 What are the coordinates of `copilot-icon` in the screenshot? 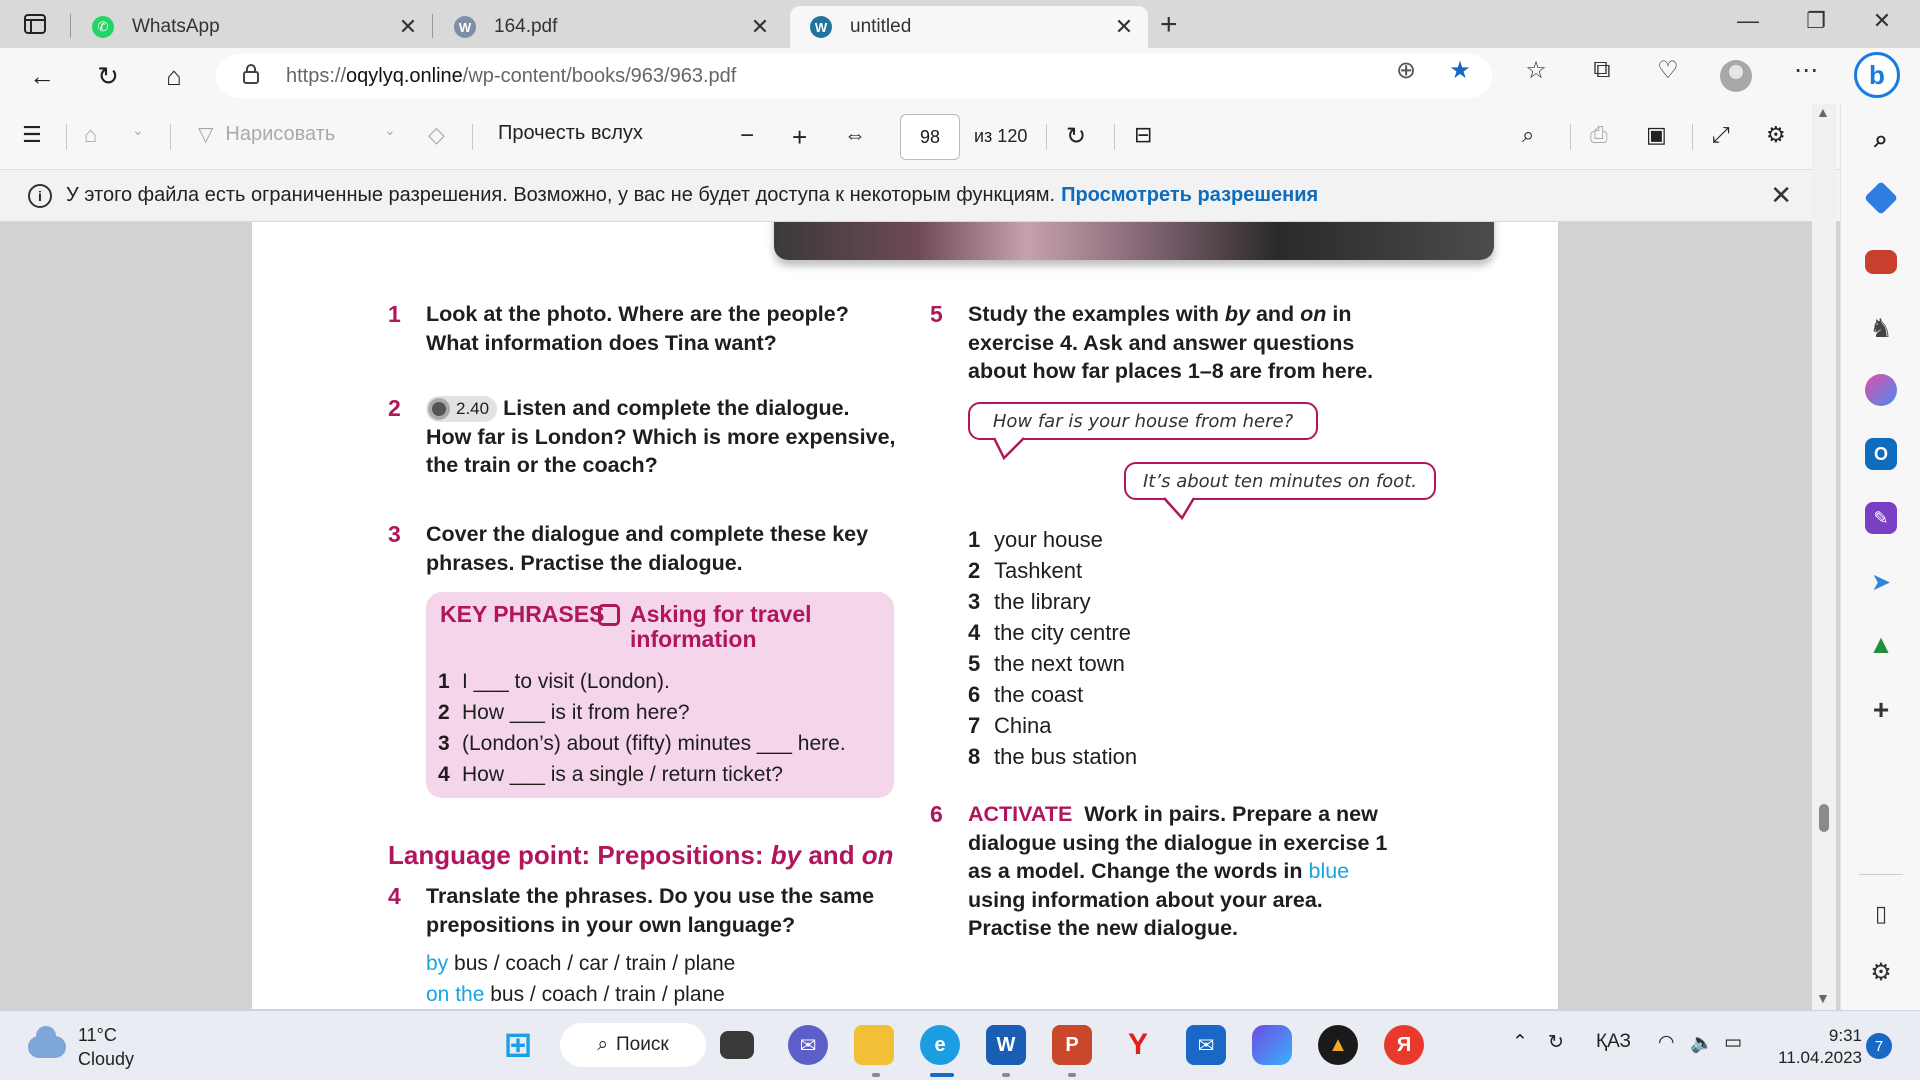 It's located at (1272, 1045).